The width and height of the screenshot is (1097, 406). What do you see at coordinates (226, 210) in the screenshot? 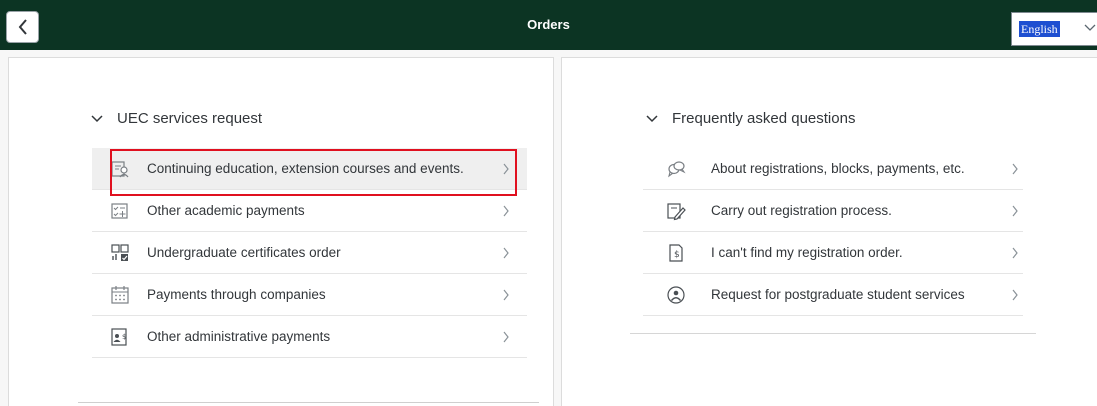
I see `list-item-label: Other academic payments` at bounding box center [226, 210].